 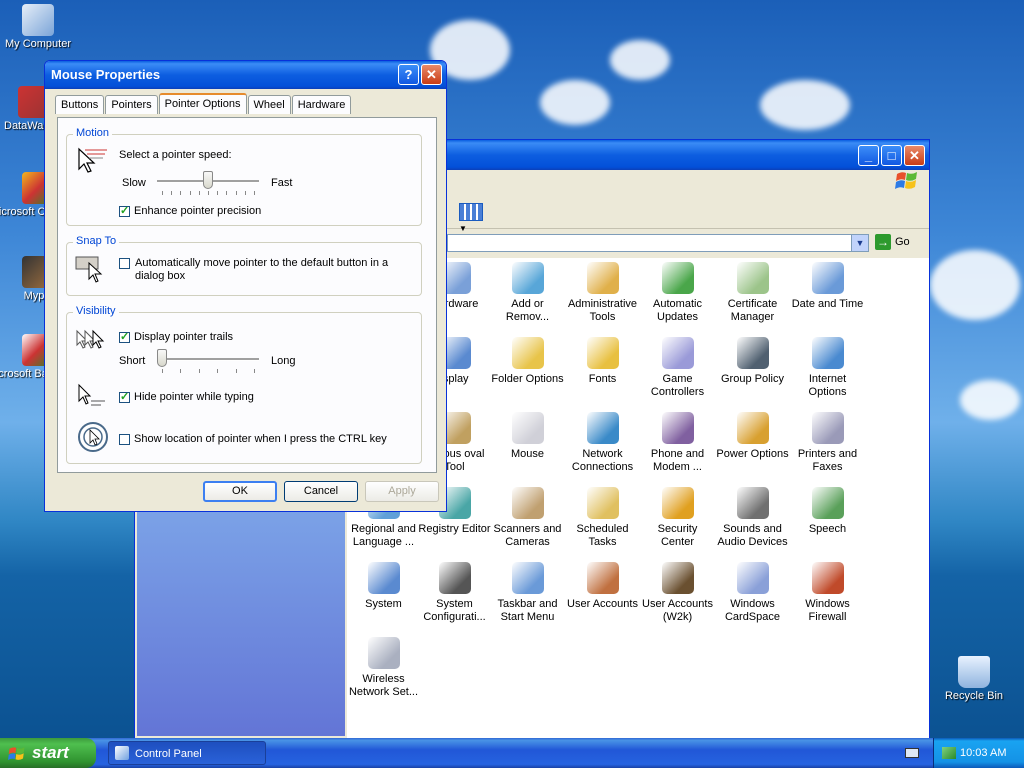 I want to click on tab-pointer-options: Pointer Options, so click(x=202, y=103).